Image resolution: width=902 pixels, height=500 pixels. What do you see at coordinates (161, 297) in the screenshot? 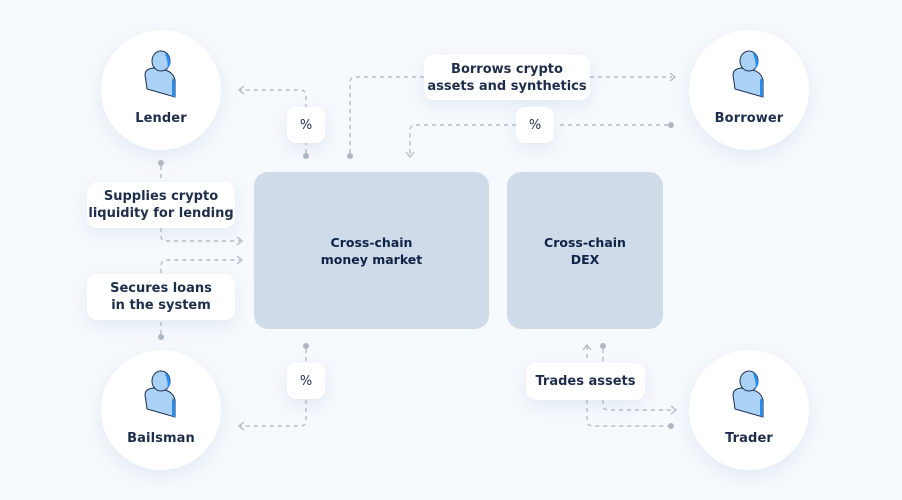
I see `callout-secures-loans: Secures loans in the system` at bounding box center [161, 297].